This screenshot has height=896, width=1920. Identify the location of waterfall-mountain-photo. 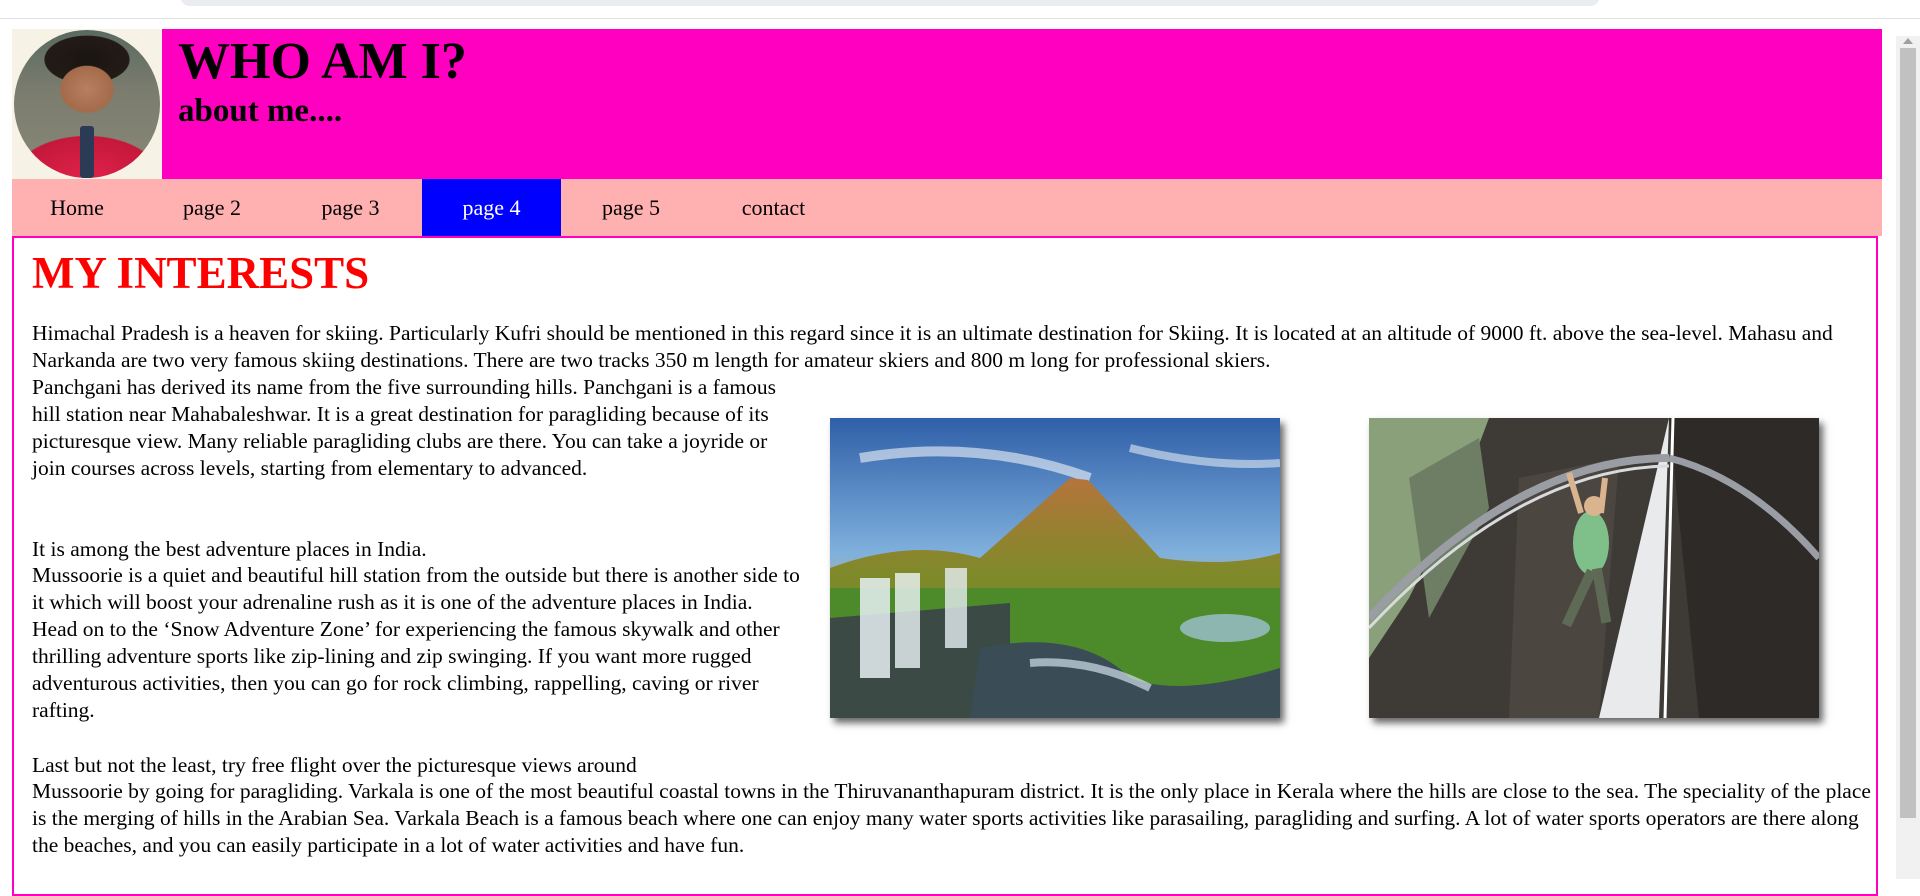
(1055, 568).